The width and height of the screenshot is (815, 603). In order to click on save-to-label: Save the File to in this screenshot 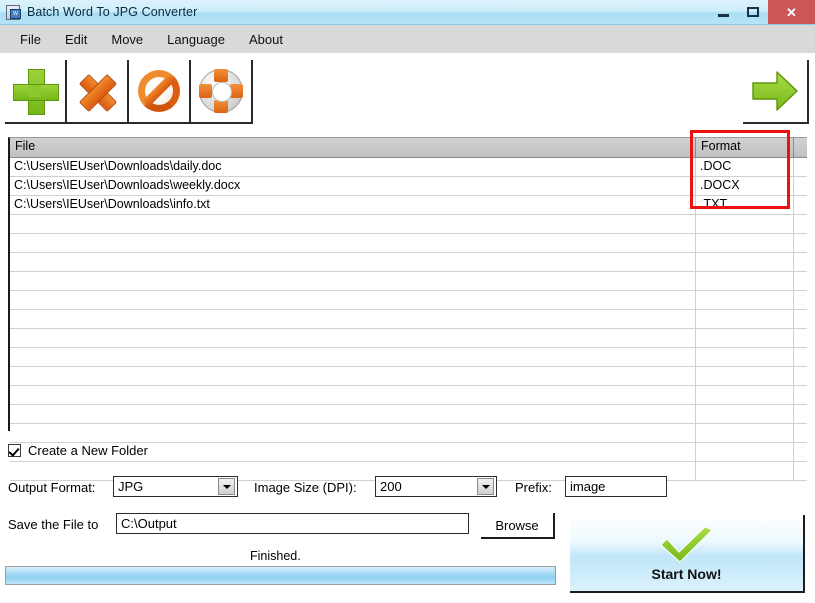, I will do `click(53, 524)`.